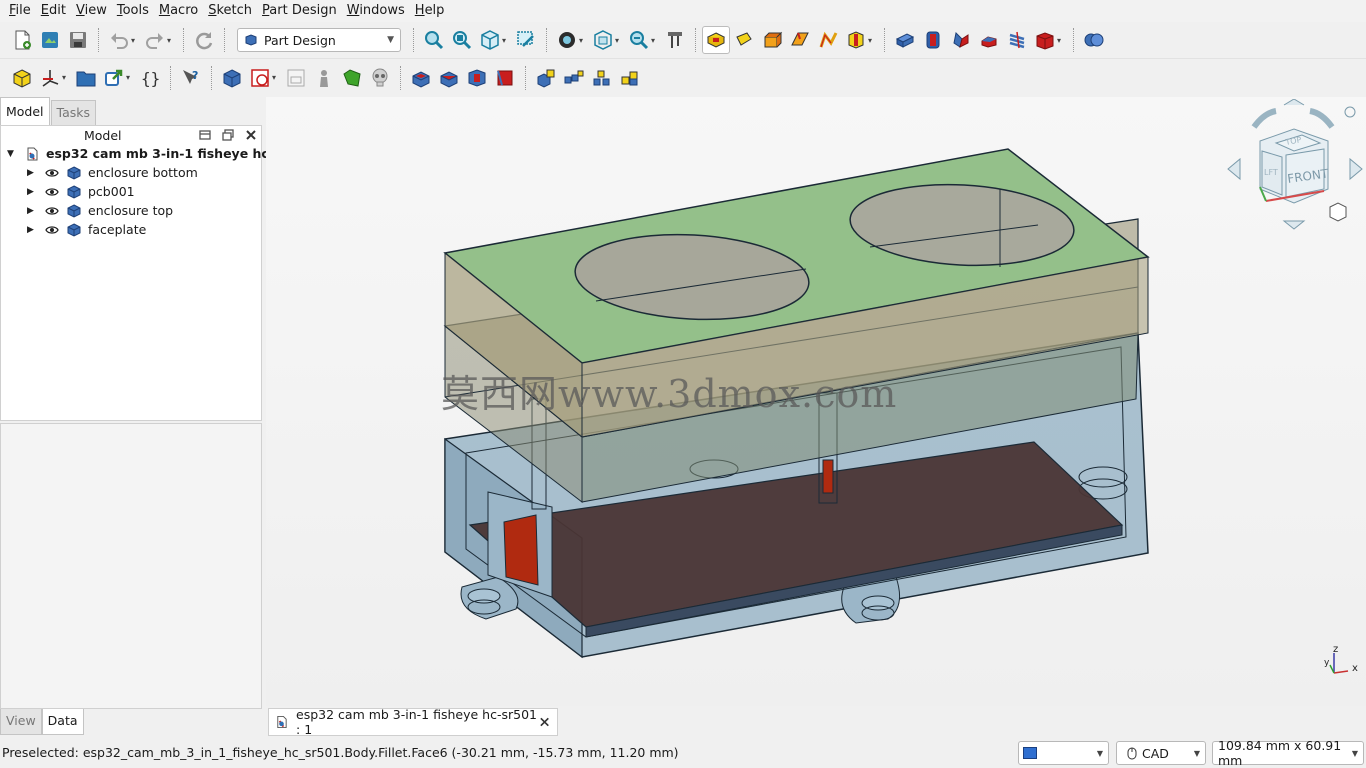  I want to click on menu-file-rest: ile, so click(23, 10).